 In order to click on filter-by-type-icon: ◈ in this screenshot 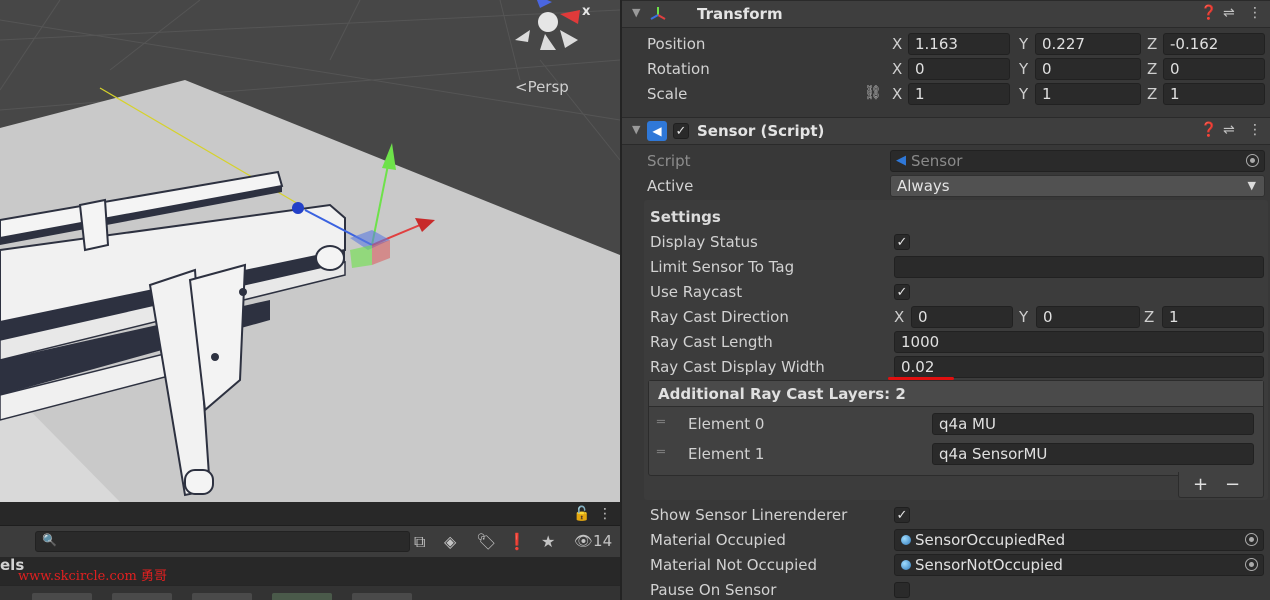, I will do `click(450, 541)`.